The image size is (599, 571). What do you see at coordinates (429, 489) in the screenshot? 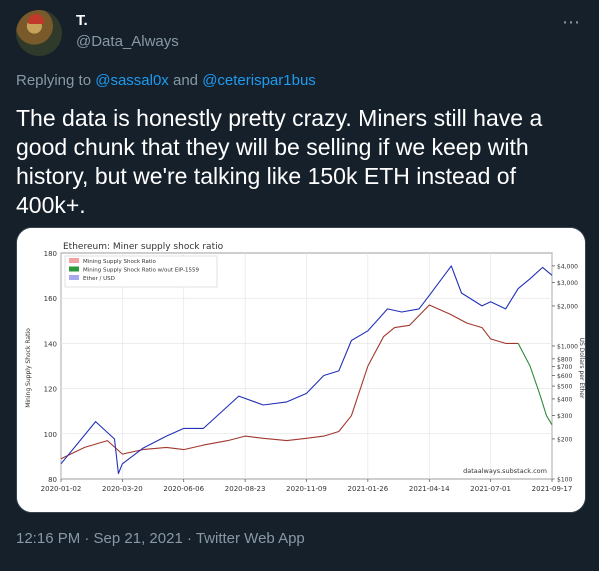
I see `x-tick-label: 2021-04-14` at bounding box center [429, 489].